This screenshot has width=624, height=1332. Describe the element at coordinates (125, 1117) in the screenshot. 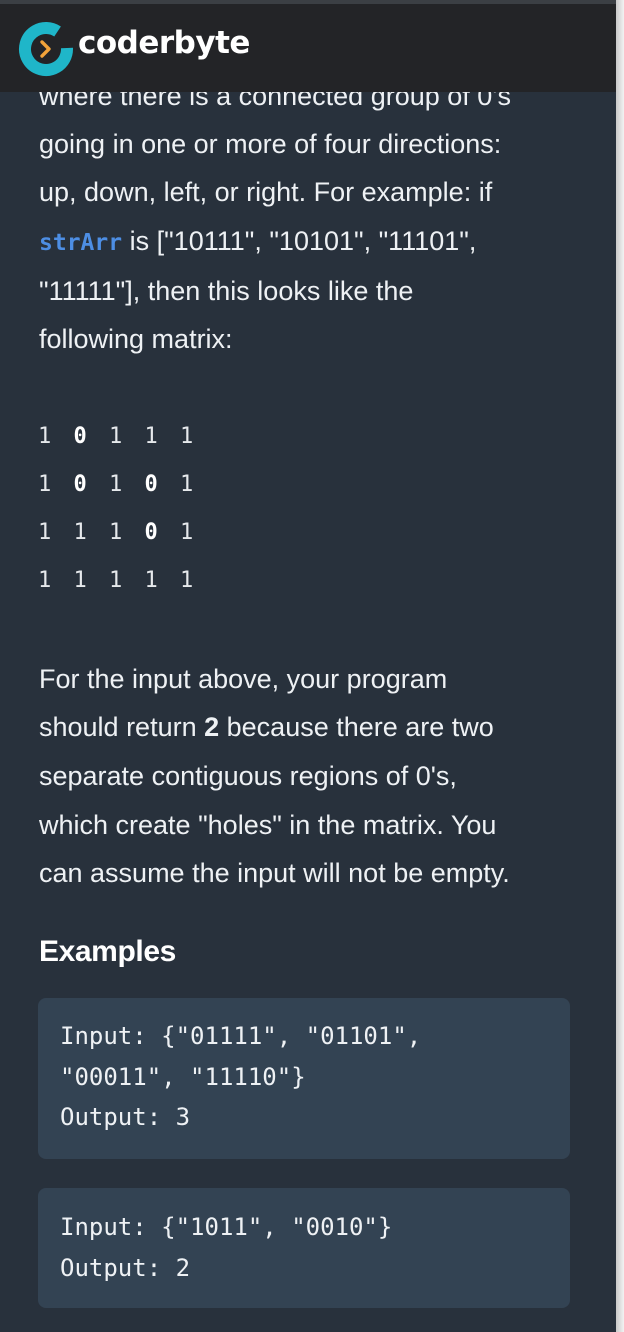

I see `example-output: Output: 3` at that location.